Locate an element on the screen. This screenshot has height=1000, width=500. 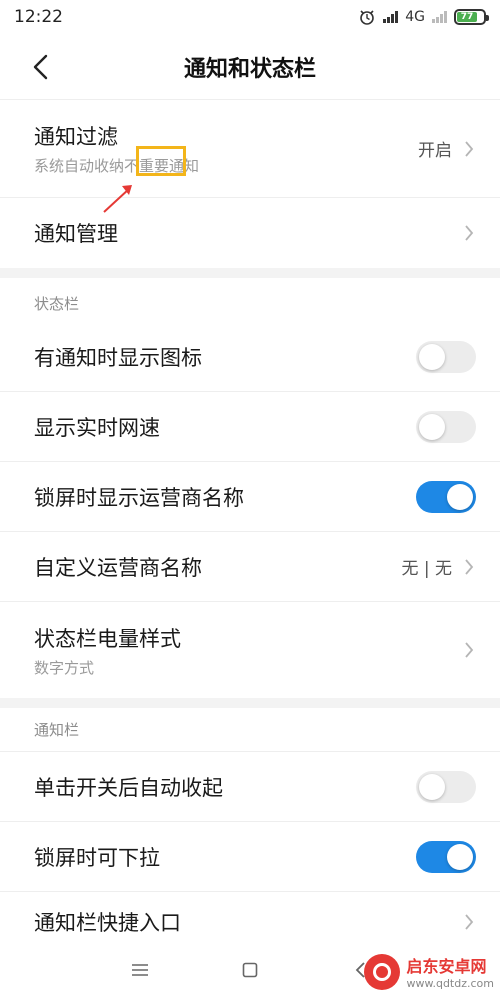
home-button is located at coordinates (250, 970).